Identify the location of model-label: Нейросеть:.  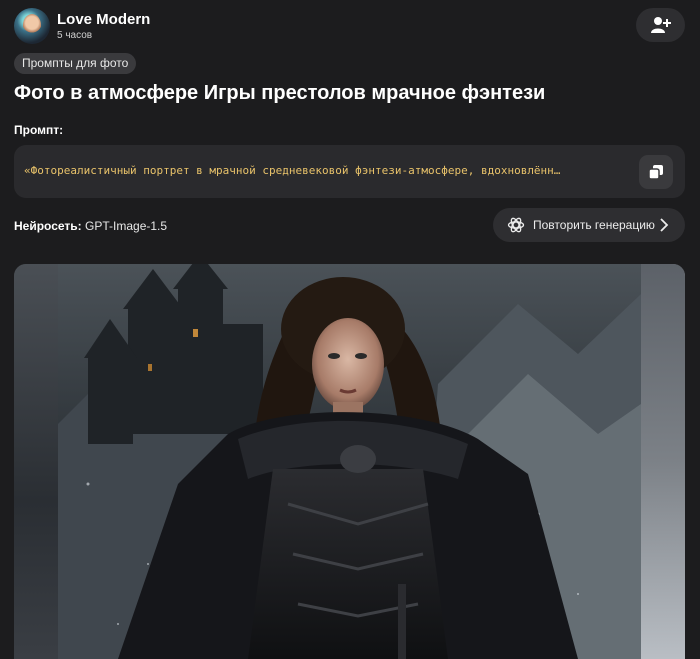
(48, 226).